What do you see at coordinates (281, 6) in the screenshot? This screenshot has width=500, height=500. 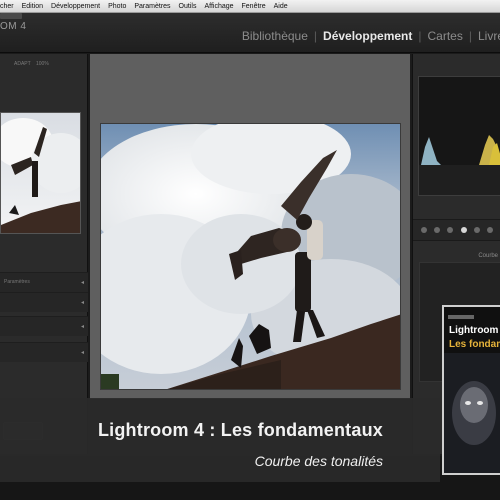 I see `menu-item-aide: Aide` at bounding box center [281, 6].